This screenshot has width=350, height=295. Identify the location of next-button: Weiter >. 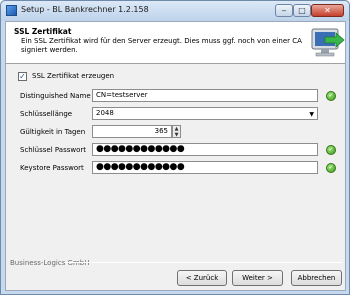
(257, 278).